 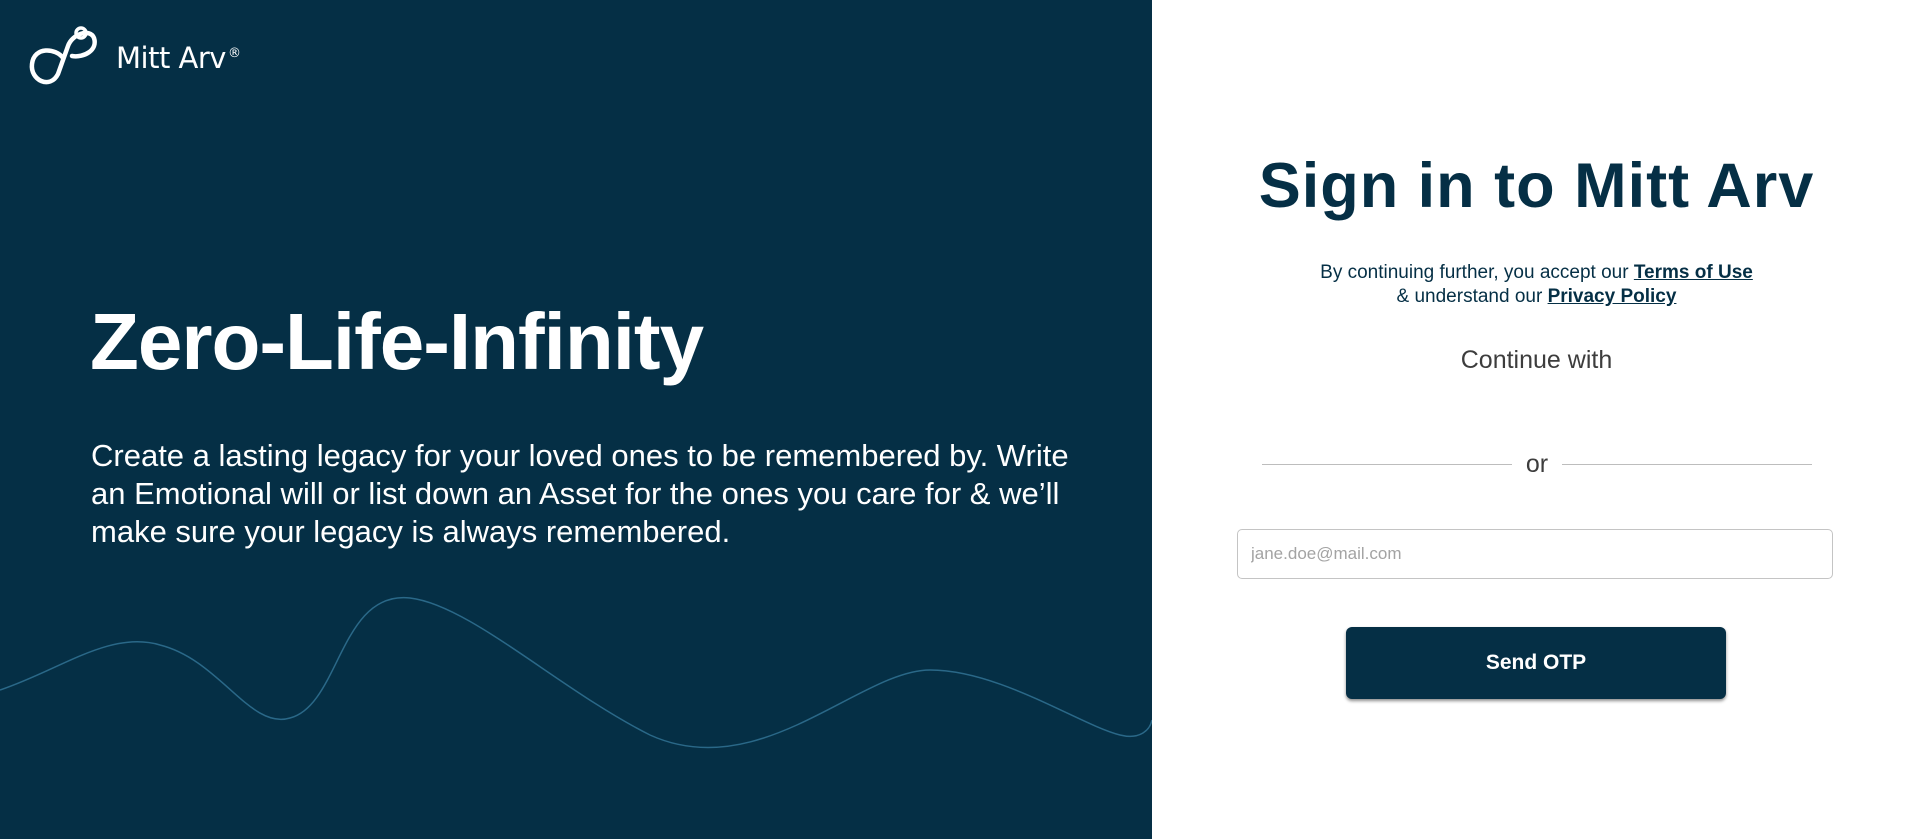 What do you see at coordinates (1535, 554) in the screenshot?
I see `email-field` at bounding box center [1535, 554].